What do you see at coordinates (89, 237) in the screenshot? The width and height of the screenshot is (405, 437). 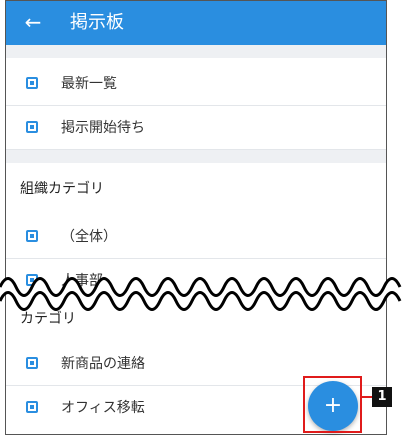 I see `list-item-label: （全体）` at bounding box center [89, 237].